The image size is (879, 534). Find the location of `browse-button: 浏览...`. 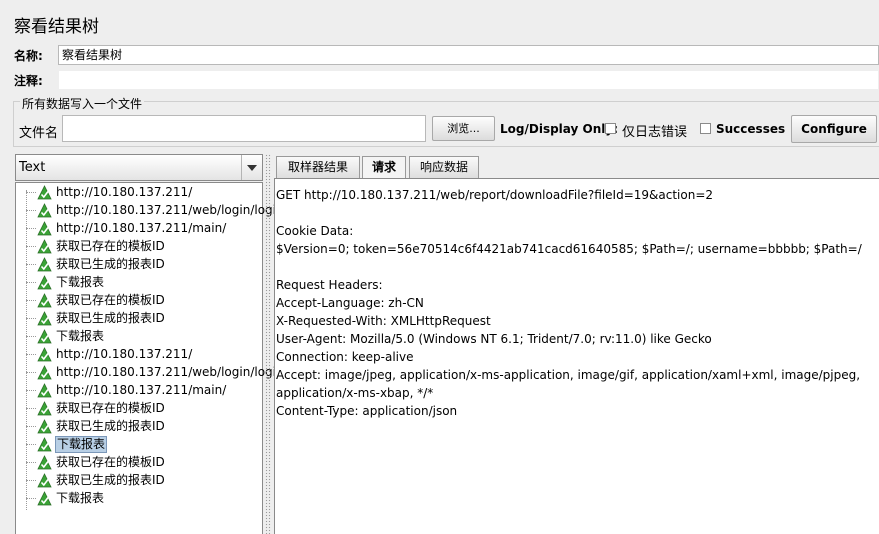

browse-button: 浏览... is located at coordinates (463, 128).